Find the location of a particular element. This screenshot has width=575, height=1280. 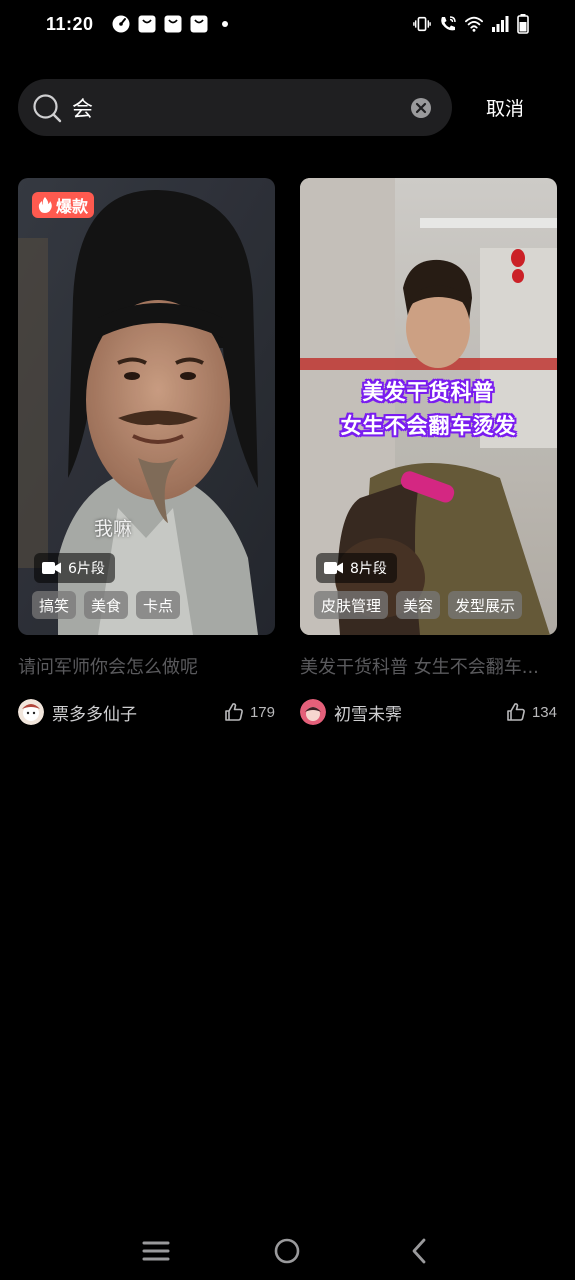

home-button is located at coordinates (287, 1251).